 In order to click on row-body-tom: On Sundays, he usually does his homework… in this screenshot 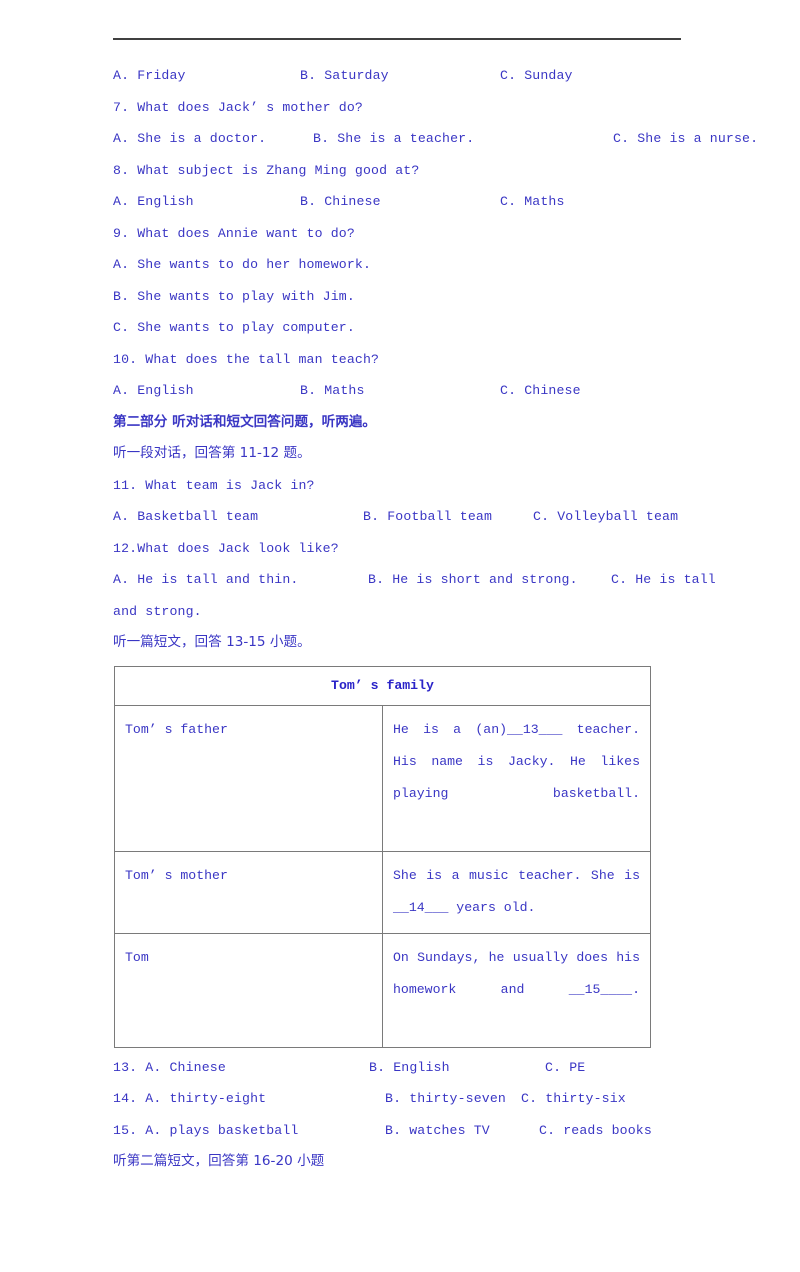, I will do `click(516, 990)`.